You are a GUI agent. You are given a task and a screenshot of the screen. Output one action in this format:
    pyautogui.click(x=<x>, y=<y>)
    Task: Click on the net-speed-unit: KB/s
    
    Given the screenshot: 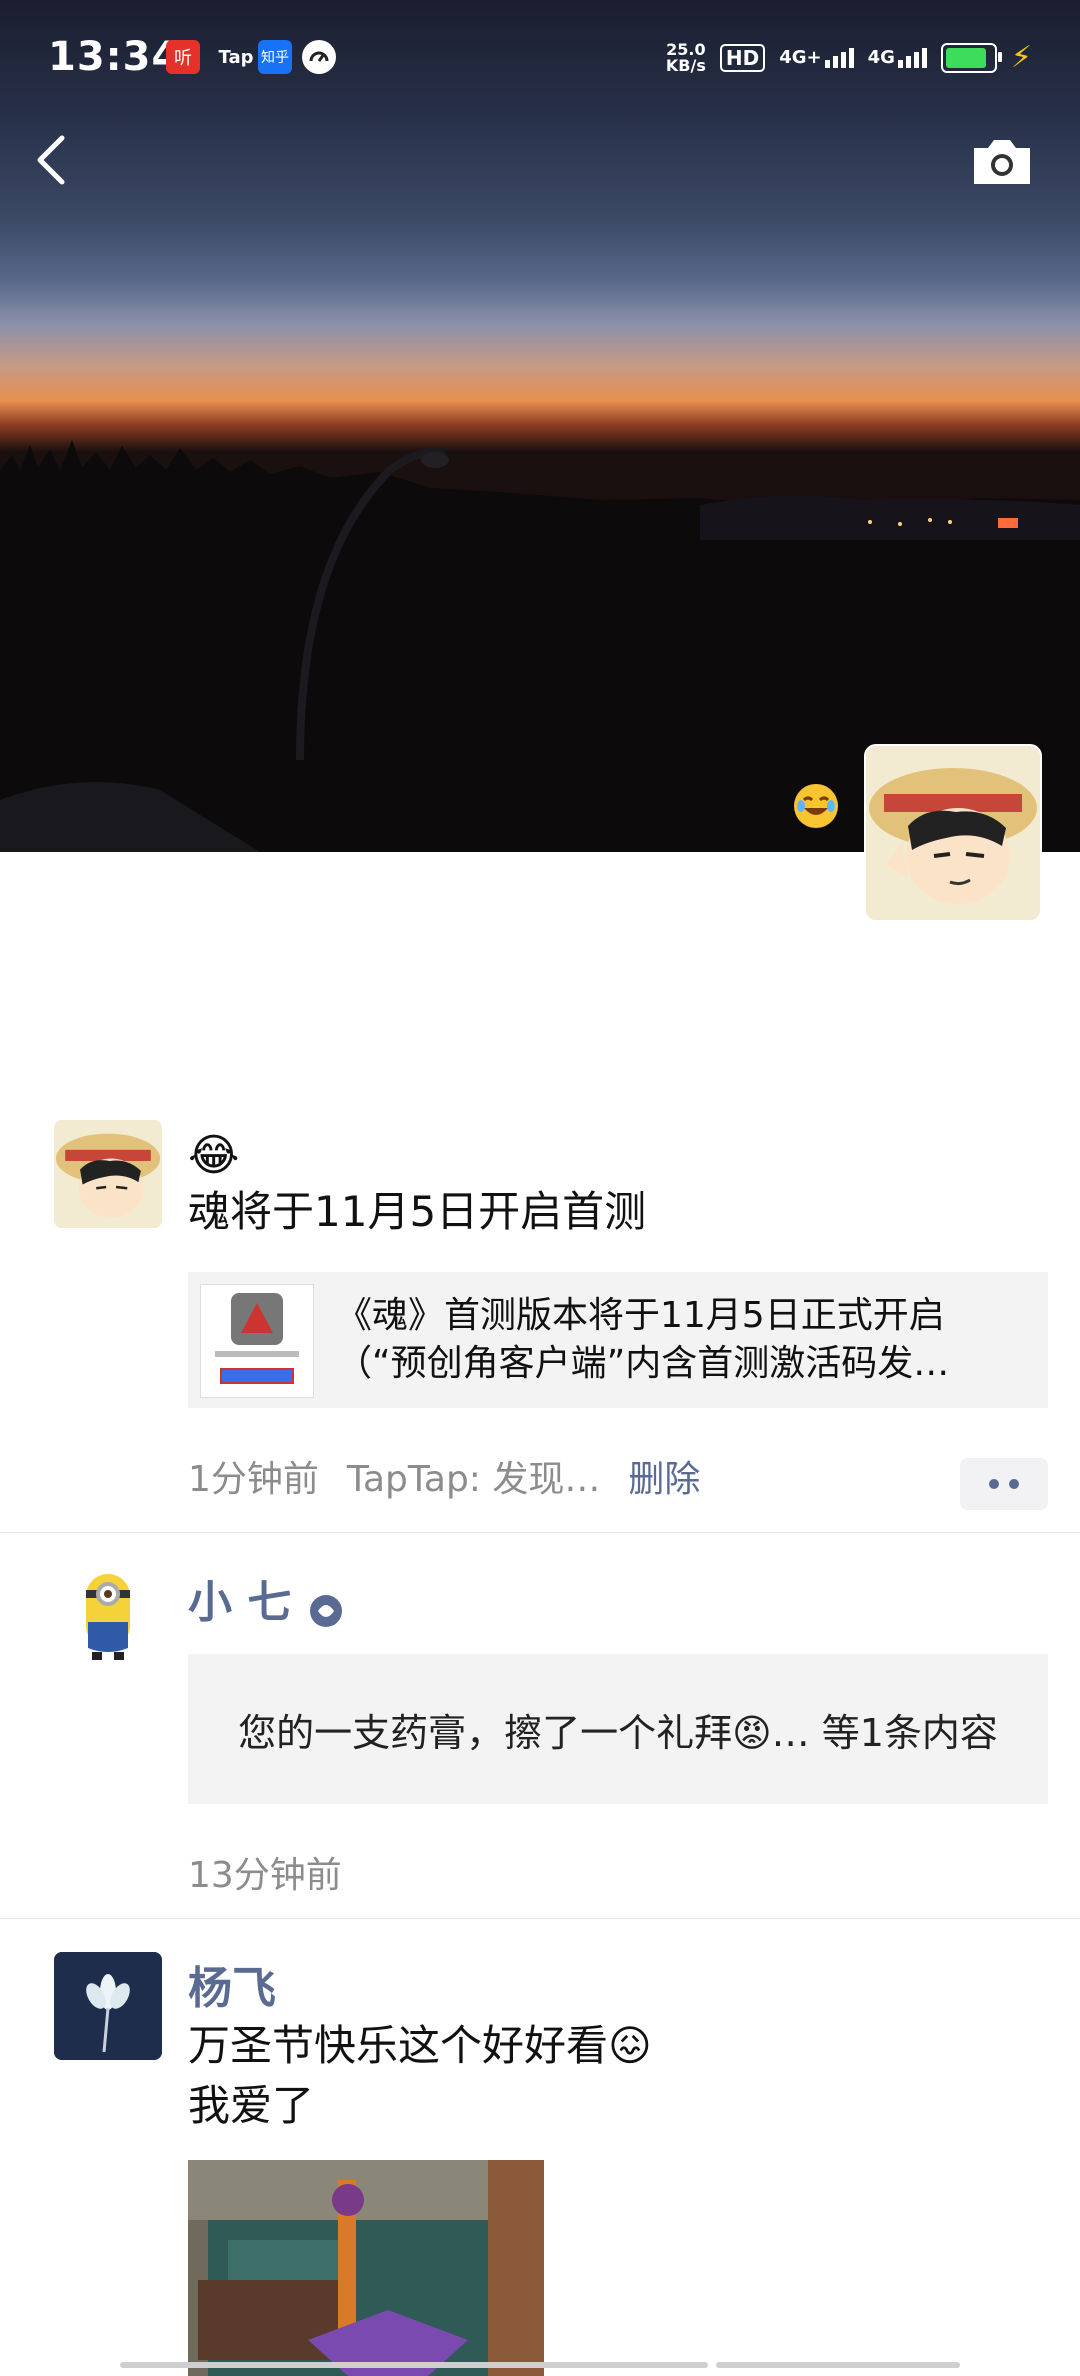 What is the action you would take?
    pyautogui.click(x=685, y=65)
    